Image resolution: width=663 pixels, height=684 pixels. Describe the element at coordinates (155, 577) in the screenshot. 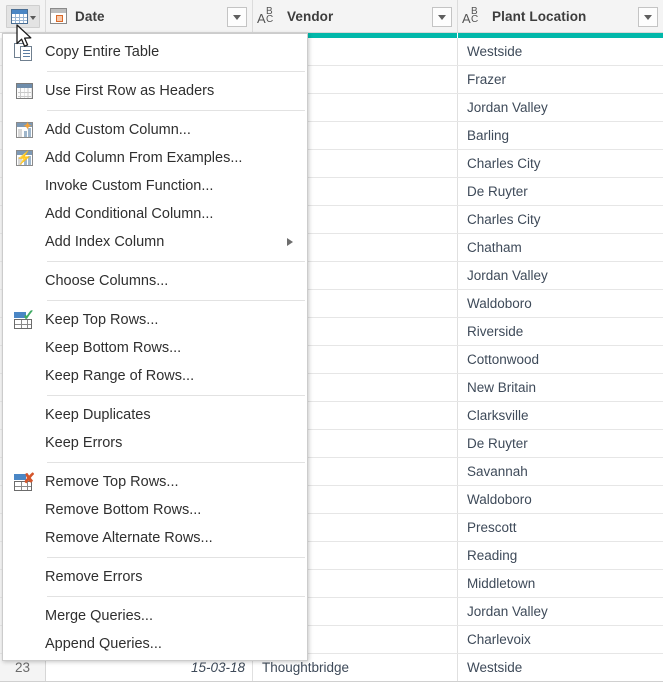

I see `menu-item-remove-errors: Remove Errors` at that location.